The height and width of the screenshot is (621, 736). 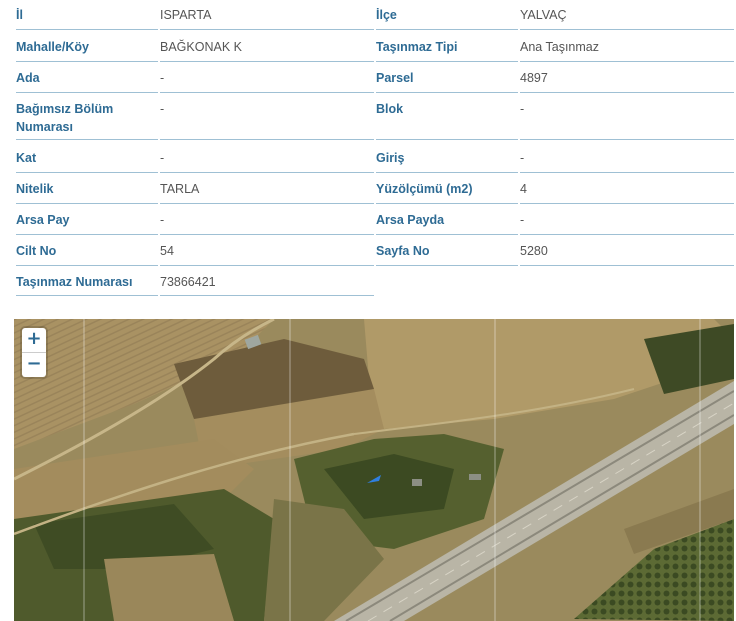 I want to click on parcel-marker-icon, so click(x=375, y=479).